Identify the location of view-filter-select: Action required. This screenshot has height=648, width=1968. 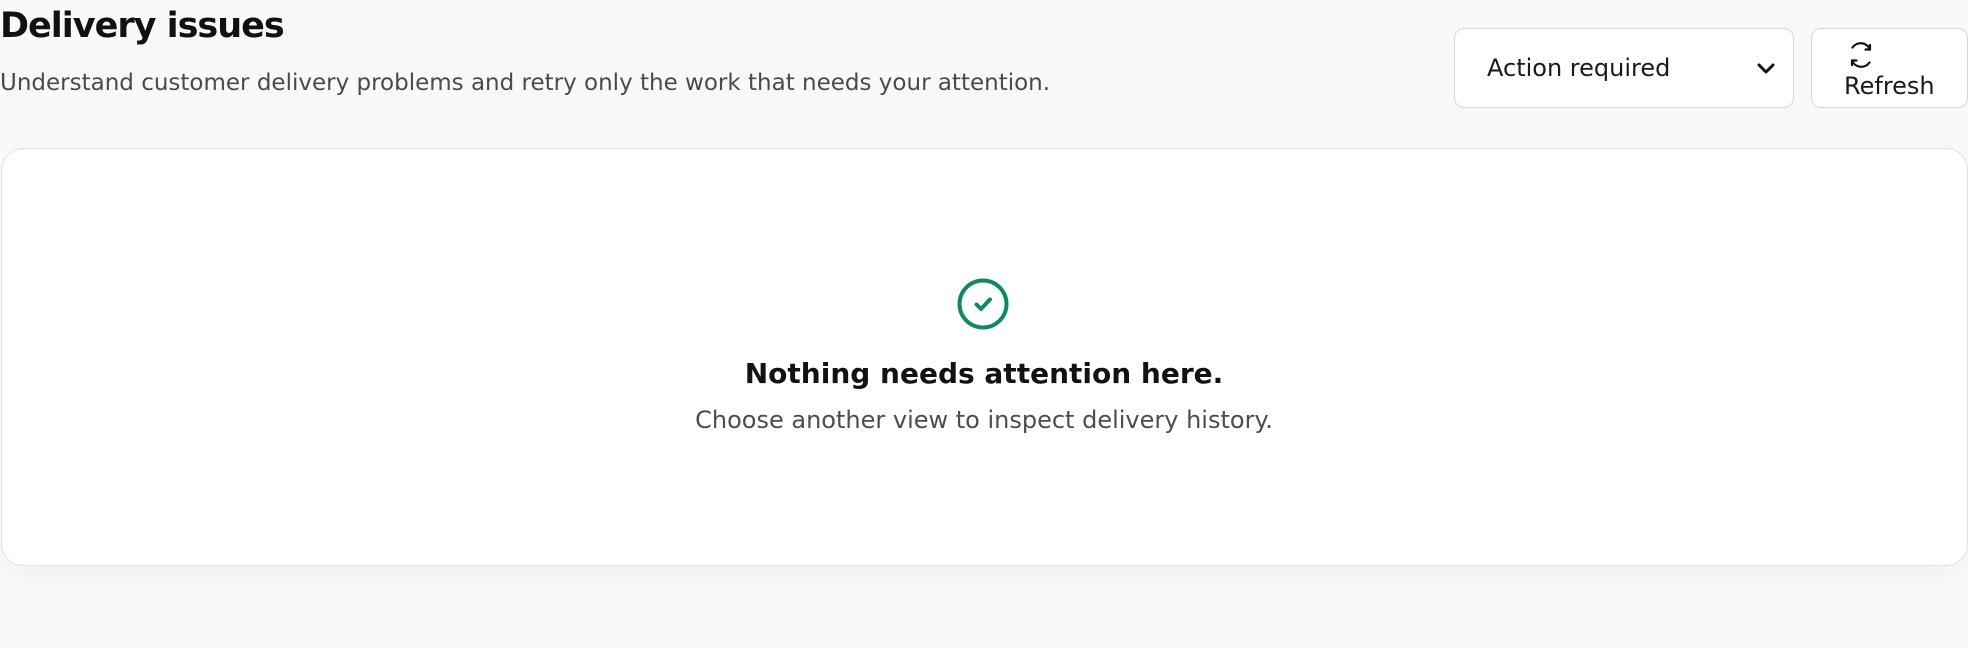
(1624, 68).